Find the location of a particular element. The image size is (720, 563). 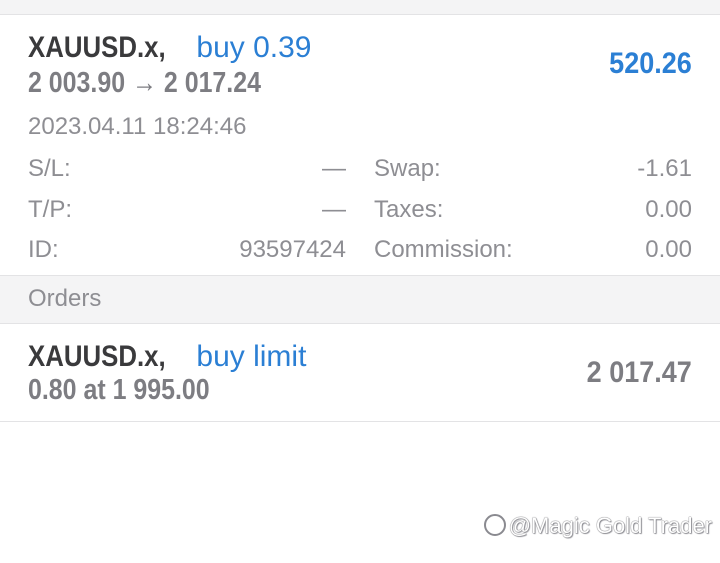

orders-title: Orders is located at coordinates (65, 298).